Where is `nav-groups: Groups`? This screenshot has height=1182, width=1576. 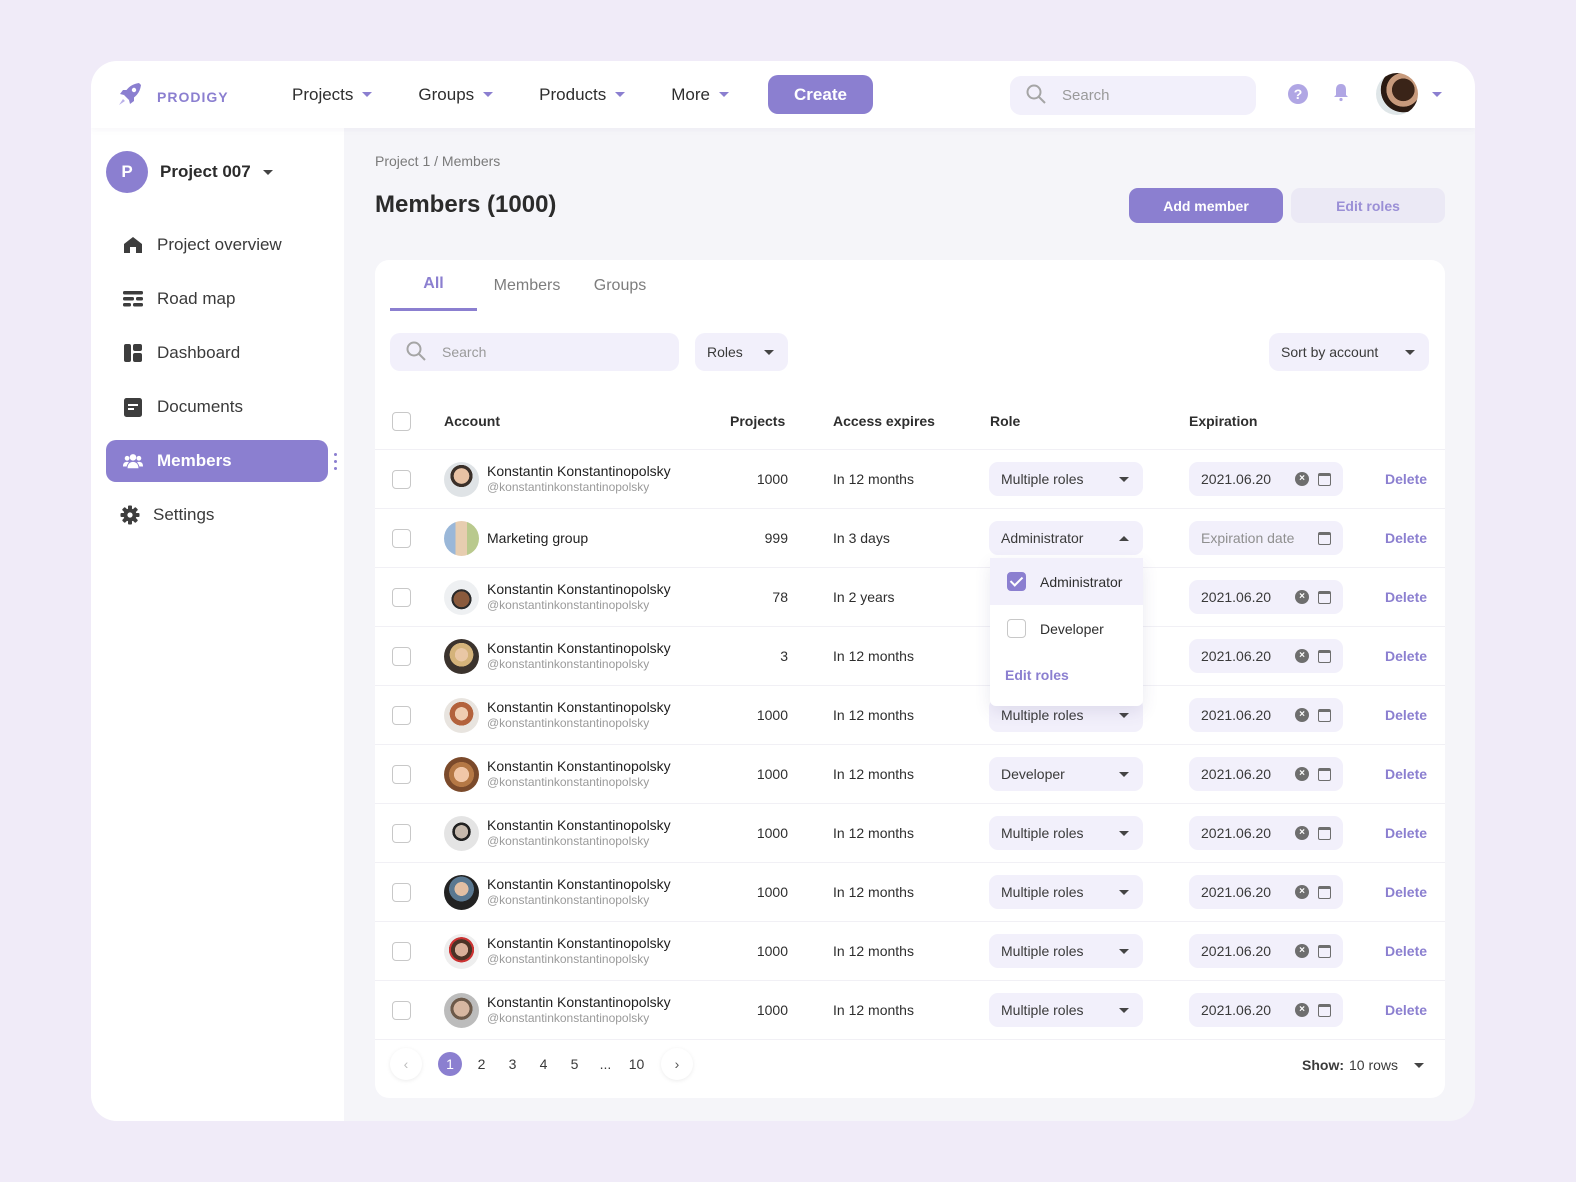
nav-groups: Groups is located at coordinates (456, 95).